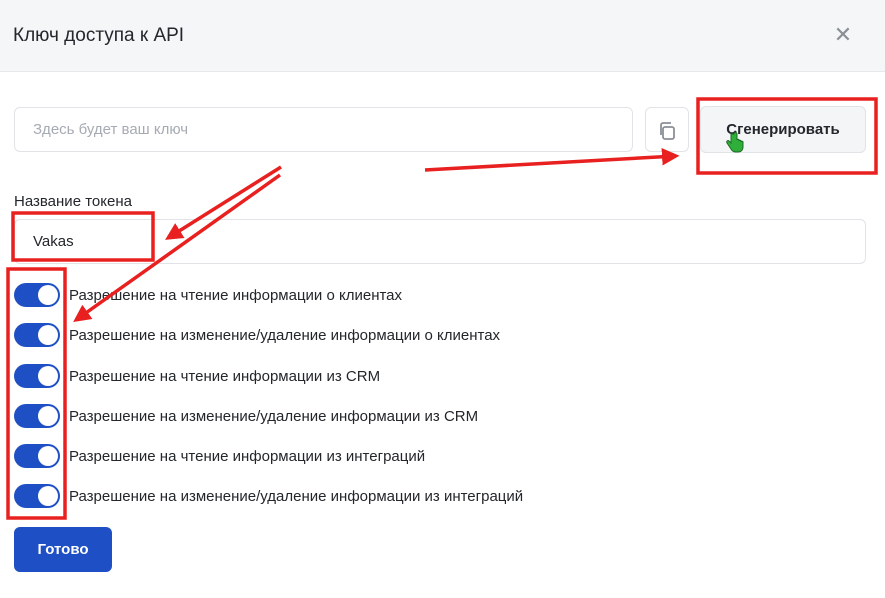  I want to click on arrow-to-generate, so click(552, 160).